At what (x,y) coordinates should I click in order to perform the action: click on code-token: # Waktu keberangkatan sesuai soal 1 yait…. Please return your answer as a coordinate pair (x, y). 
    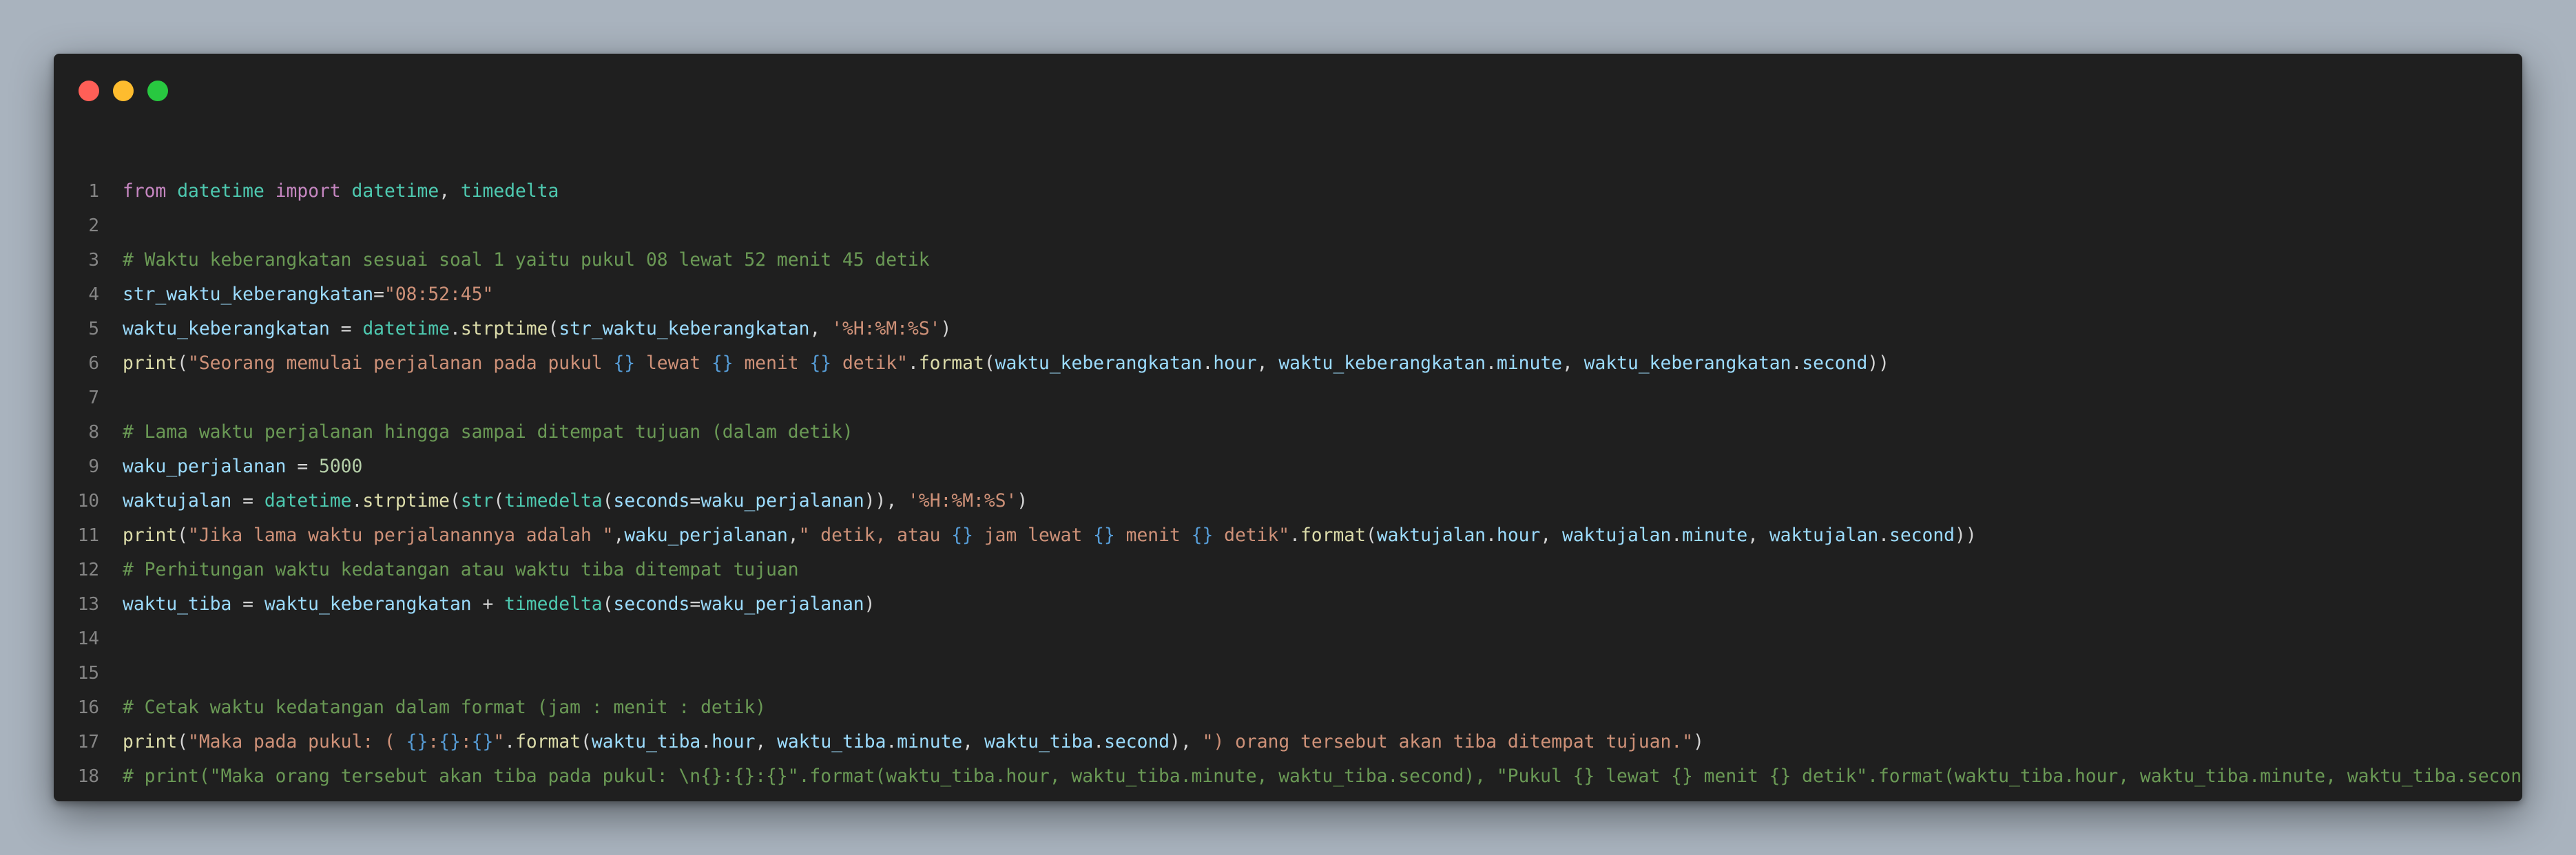
    Looking at the image, I should click on (526, 260).